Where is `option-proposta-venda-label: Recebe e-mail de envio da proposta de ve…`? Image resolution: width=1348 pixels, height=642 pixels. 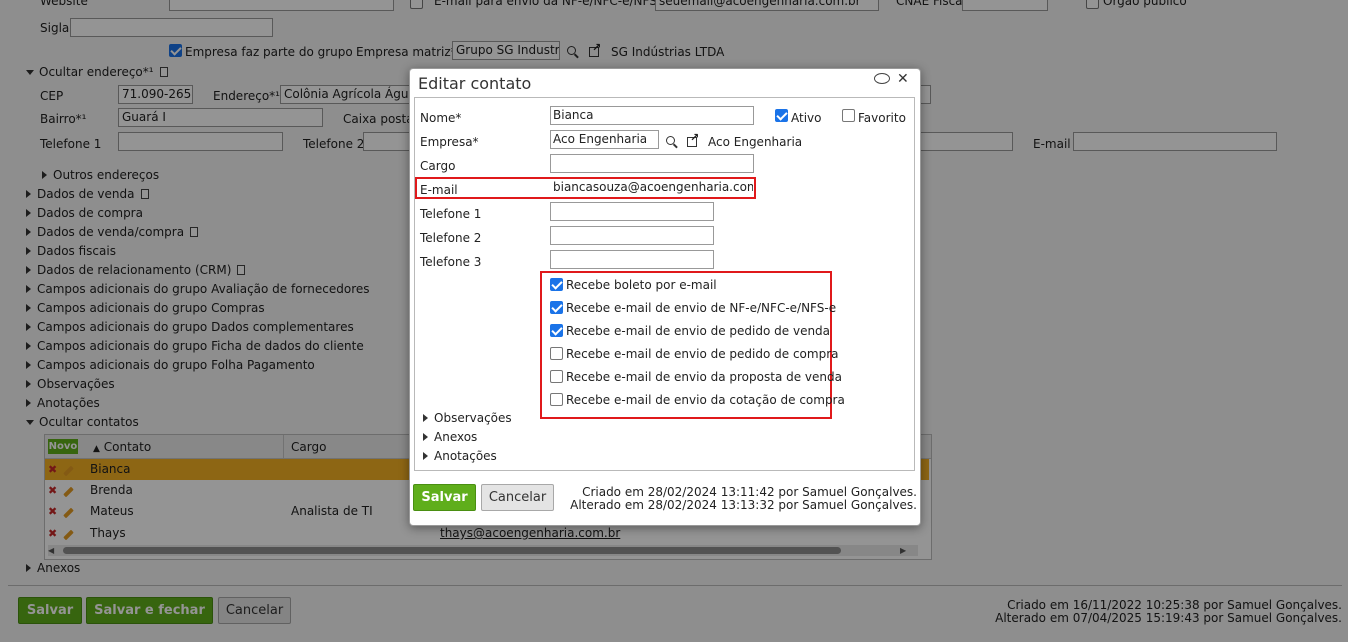
option-proposta-venda-label: Recebe e-mail de envio da proposta de ve… is located at coordinates (704, 377).